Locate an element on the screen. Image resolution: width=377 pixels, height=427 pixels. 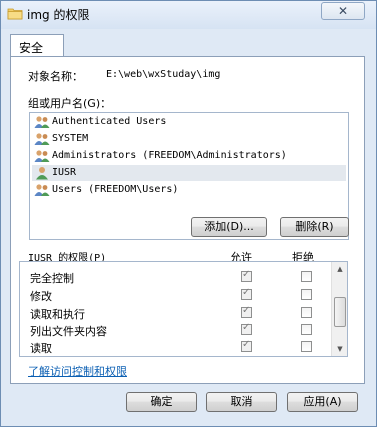
table-row: 完全控制 is located at coordinates (175, 277).